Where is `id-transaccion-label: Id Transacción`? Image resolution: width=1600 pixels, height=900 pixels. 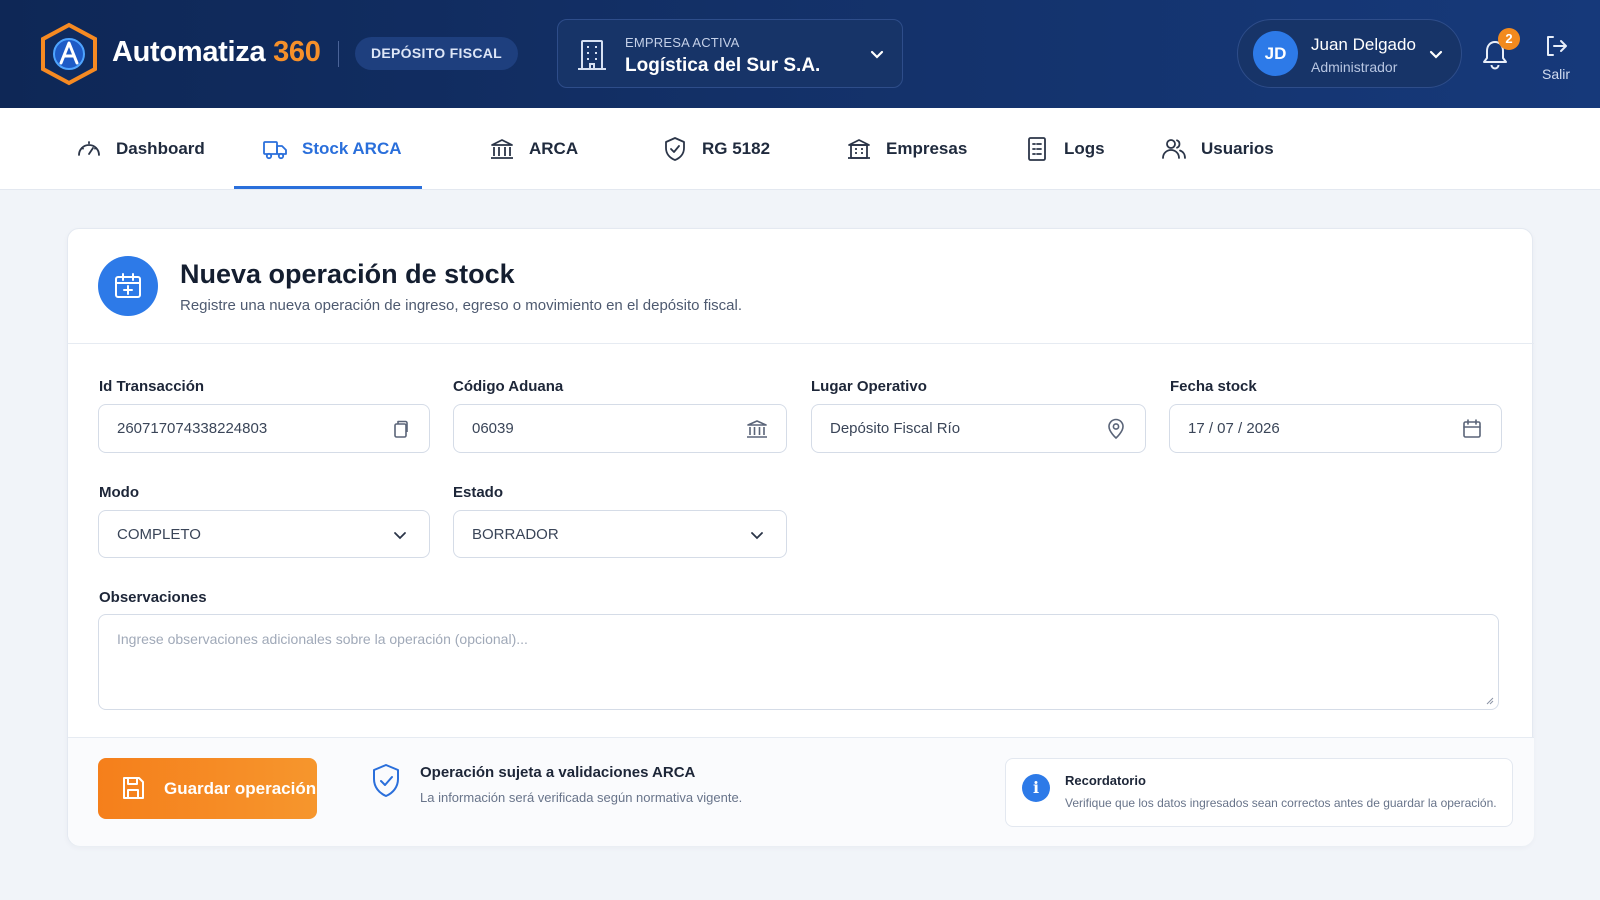 id-transaccion-label: Id Transacción is located at coordinates (152, 386).